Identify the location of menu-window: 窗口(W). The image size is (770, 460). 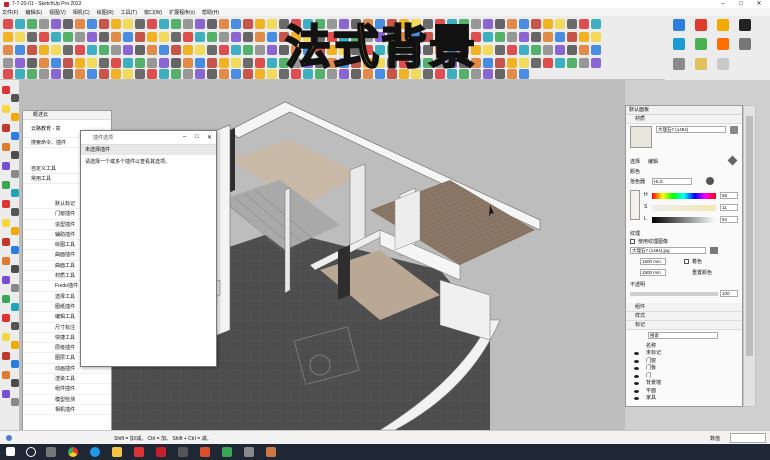
(153, 12).